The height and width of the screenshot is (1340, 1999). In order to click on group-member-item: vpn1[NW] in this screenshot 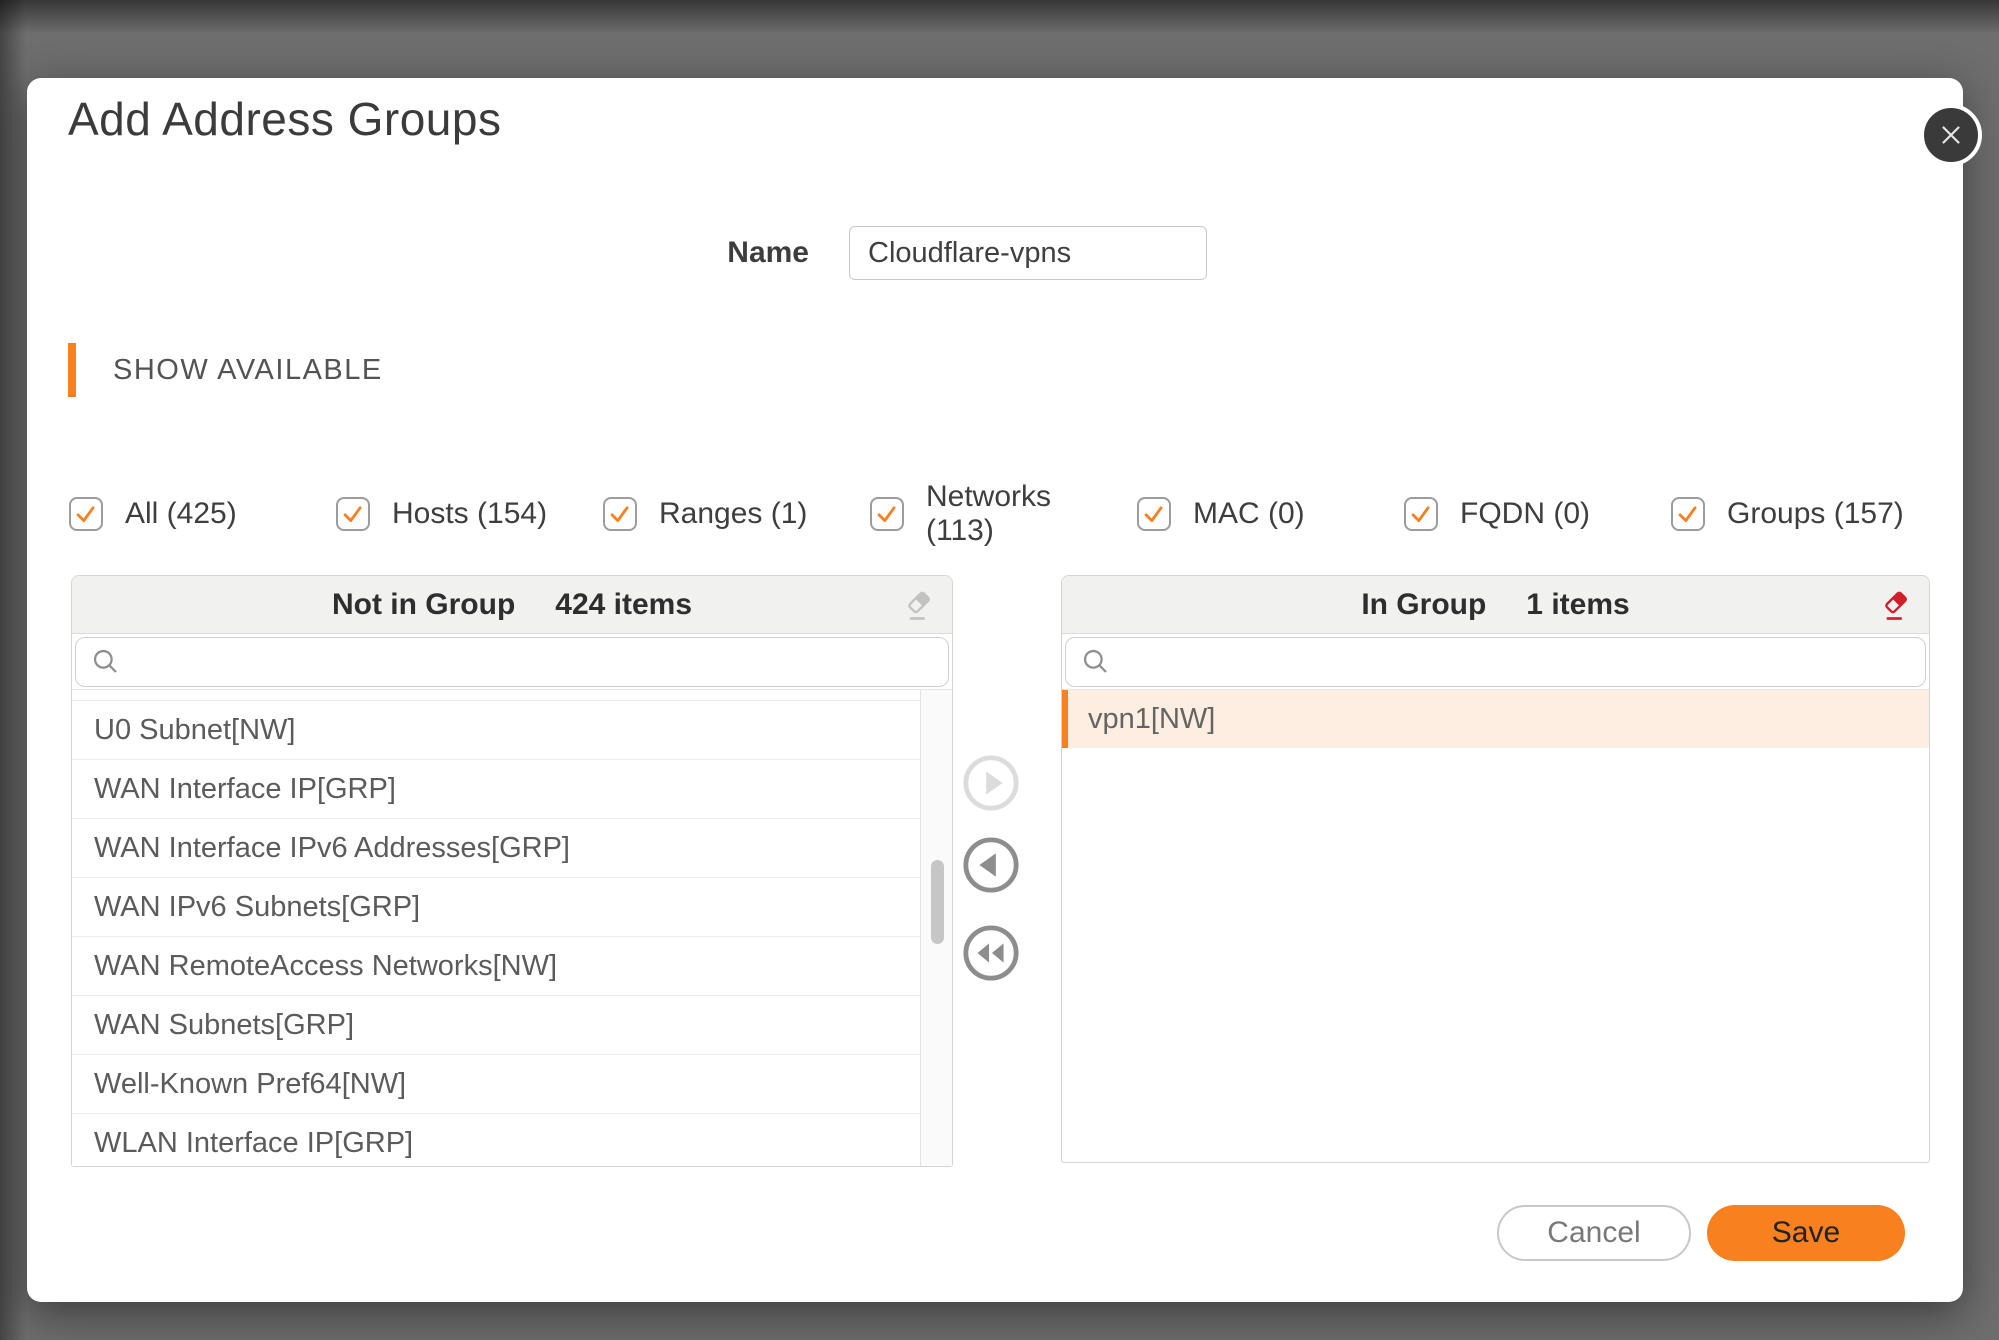, I will do `click(1495, 719)`.